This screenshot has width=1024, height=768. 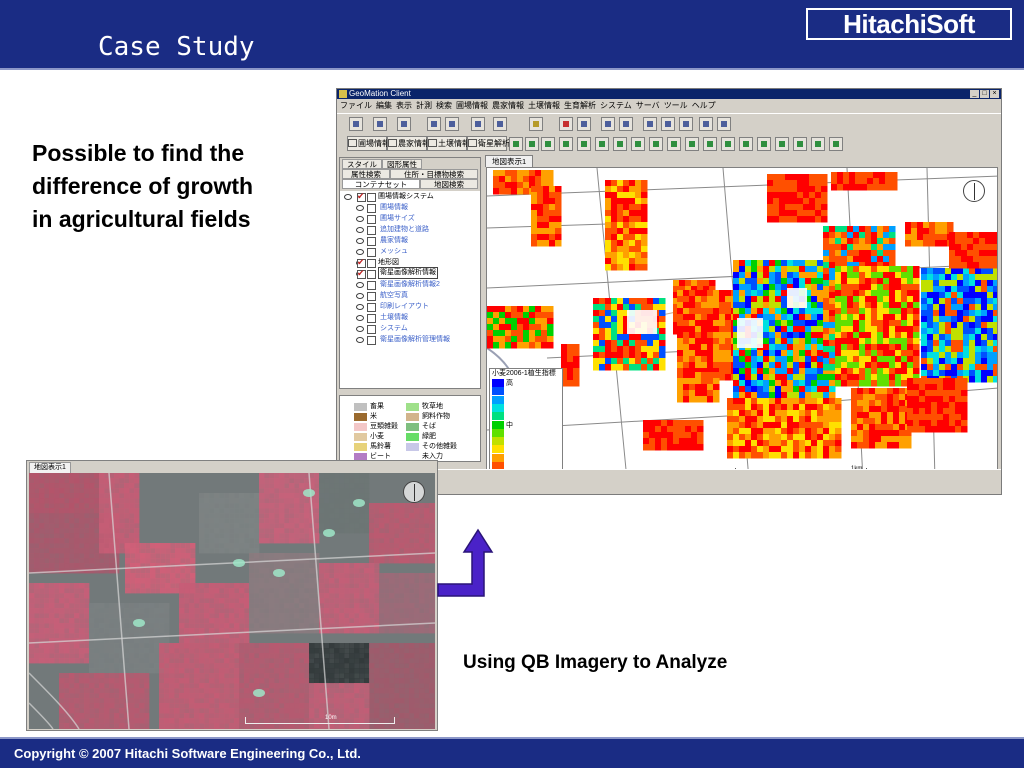 I want to click on overview-icon, so click(x=724, y=124).